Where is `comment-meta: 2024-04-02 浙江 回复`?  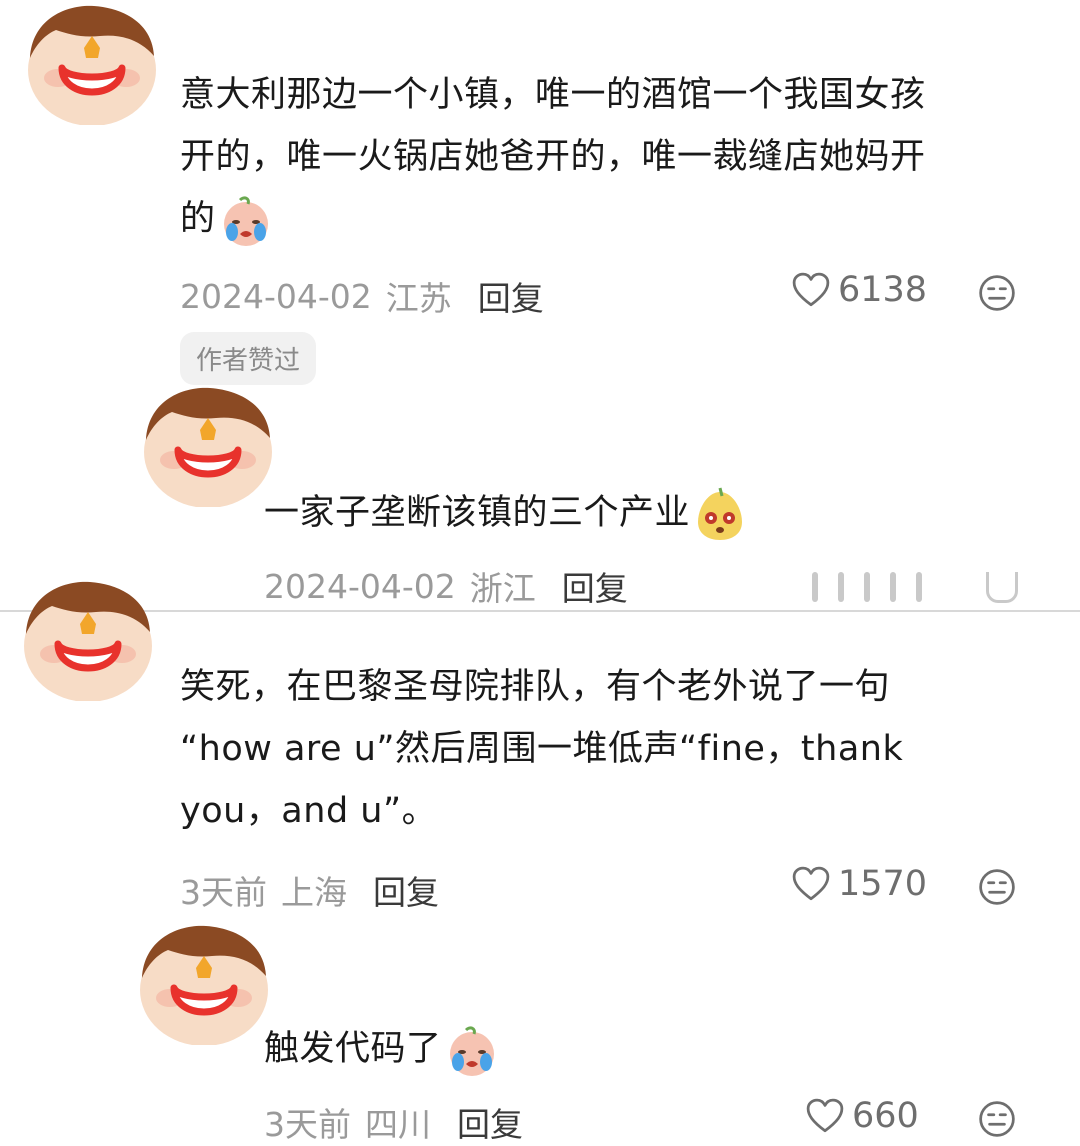 comment-meta: 2024-04-02 浙江 回复 is located at coordinates (446, 586).